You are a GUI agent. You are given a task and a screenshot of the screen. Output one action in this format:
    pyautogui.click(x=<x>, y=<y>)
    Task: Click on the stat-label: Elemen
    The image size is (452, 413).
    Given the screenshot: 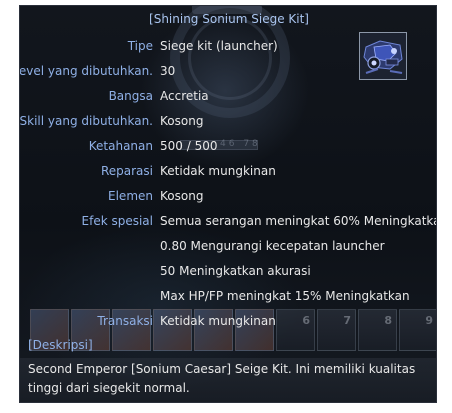 What is the action you would take?
    pyautogui.click(x=130, y=196)
    